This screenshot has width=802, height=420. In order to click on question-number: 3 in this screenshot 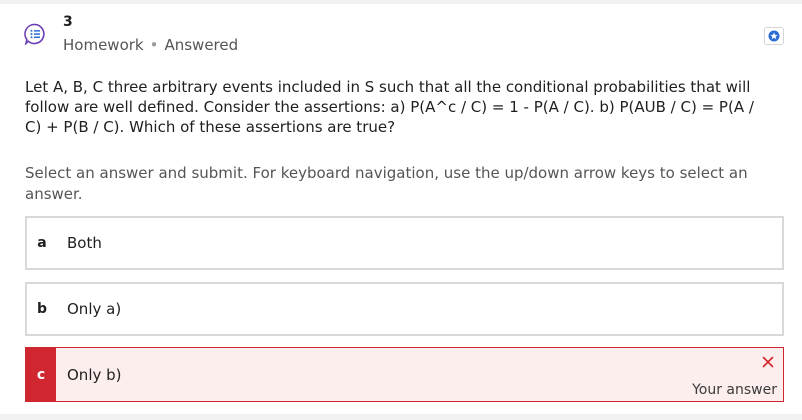, I will do `click(68, 22)`.